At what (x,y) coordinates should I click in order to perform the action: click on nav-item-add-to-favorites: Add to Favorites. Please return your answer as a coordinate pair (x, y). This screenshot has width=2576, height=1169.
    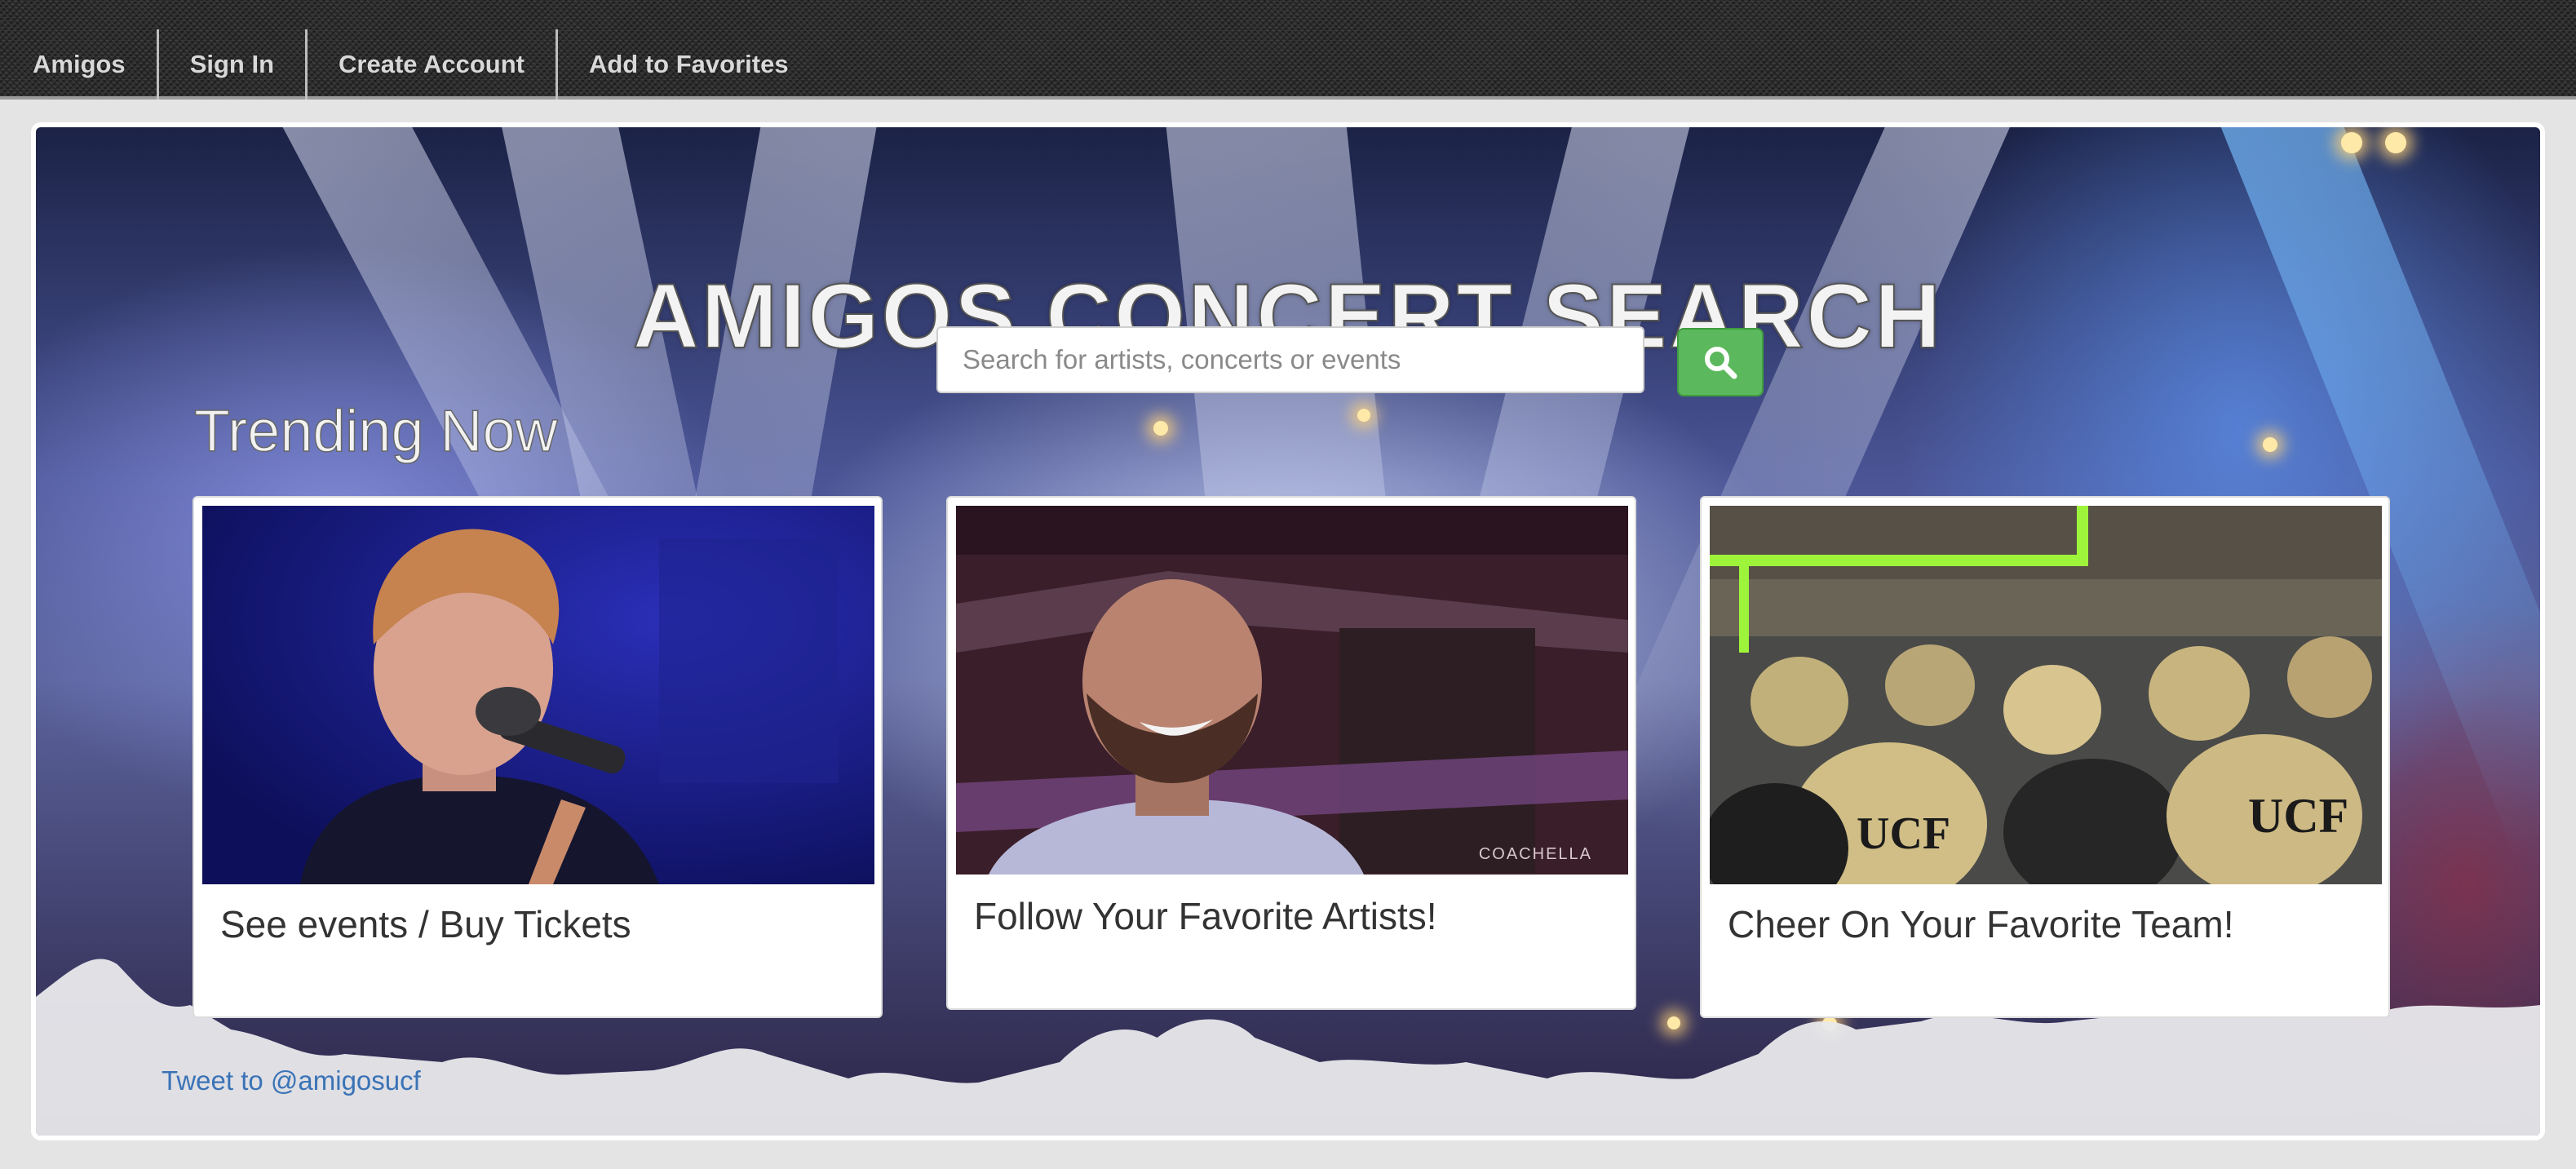
    Looking at the image, I should click on (689, 65).